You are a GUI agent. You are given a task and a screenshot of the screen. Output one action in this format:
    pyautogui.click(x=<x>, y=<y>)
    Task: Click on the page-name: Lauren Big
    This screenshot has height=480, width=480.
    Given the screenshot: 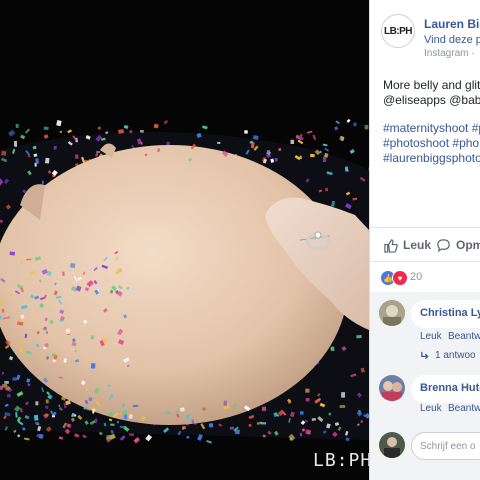 What is the action you would take?
    pyautogui.click(x=452, y=24)
    